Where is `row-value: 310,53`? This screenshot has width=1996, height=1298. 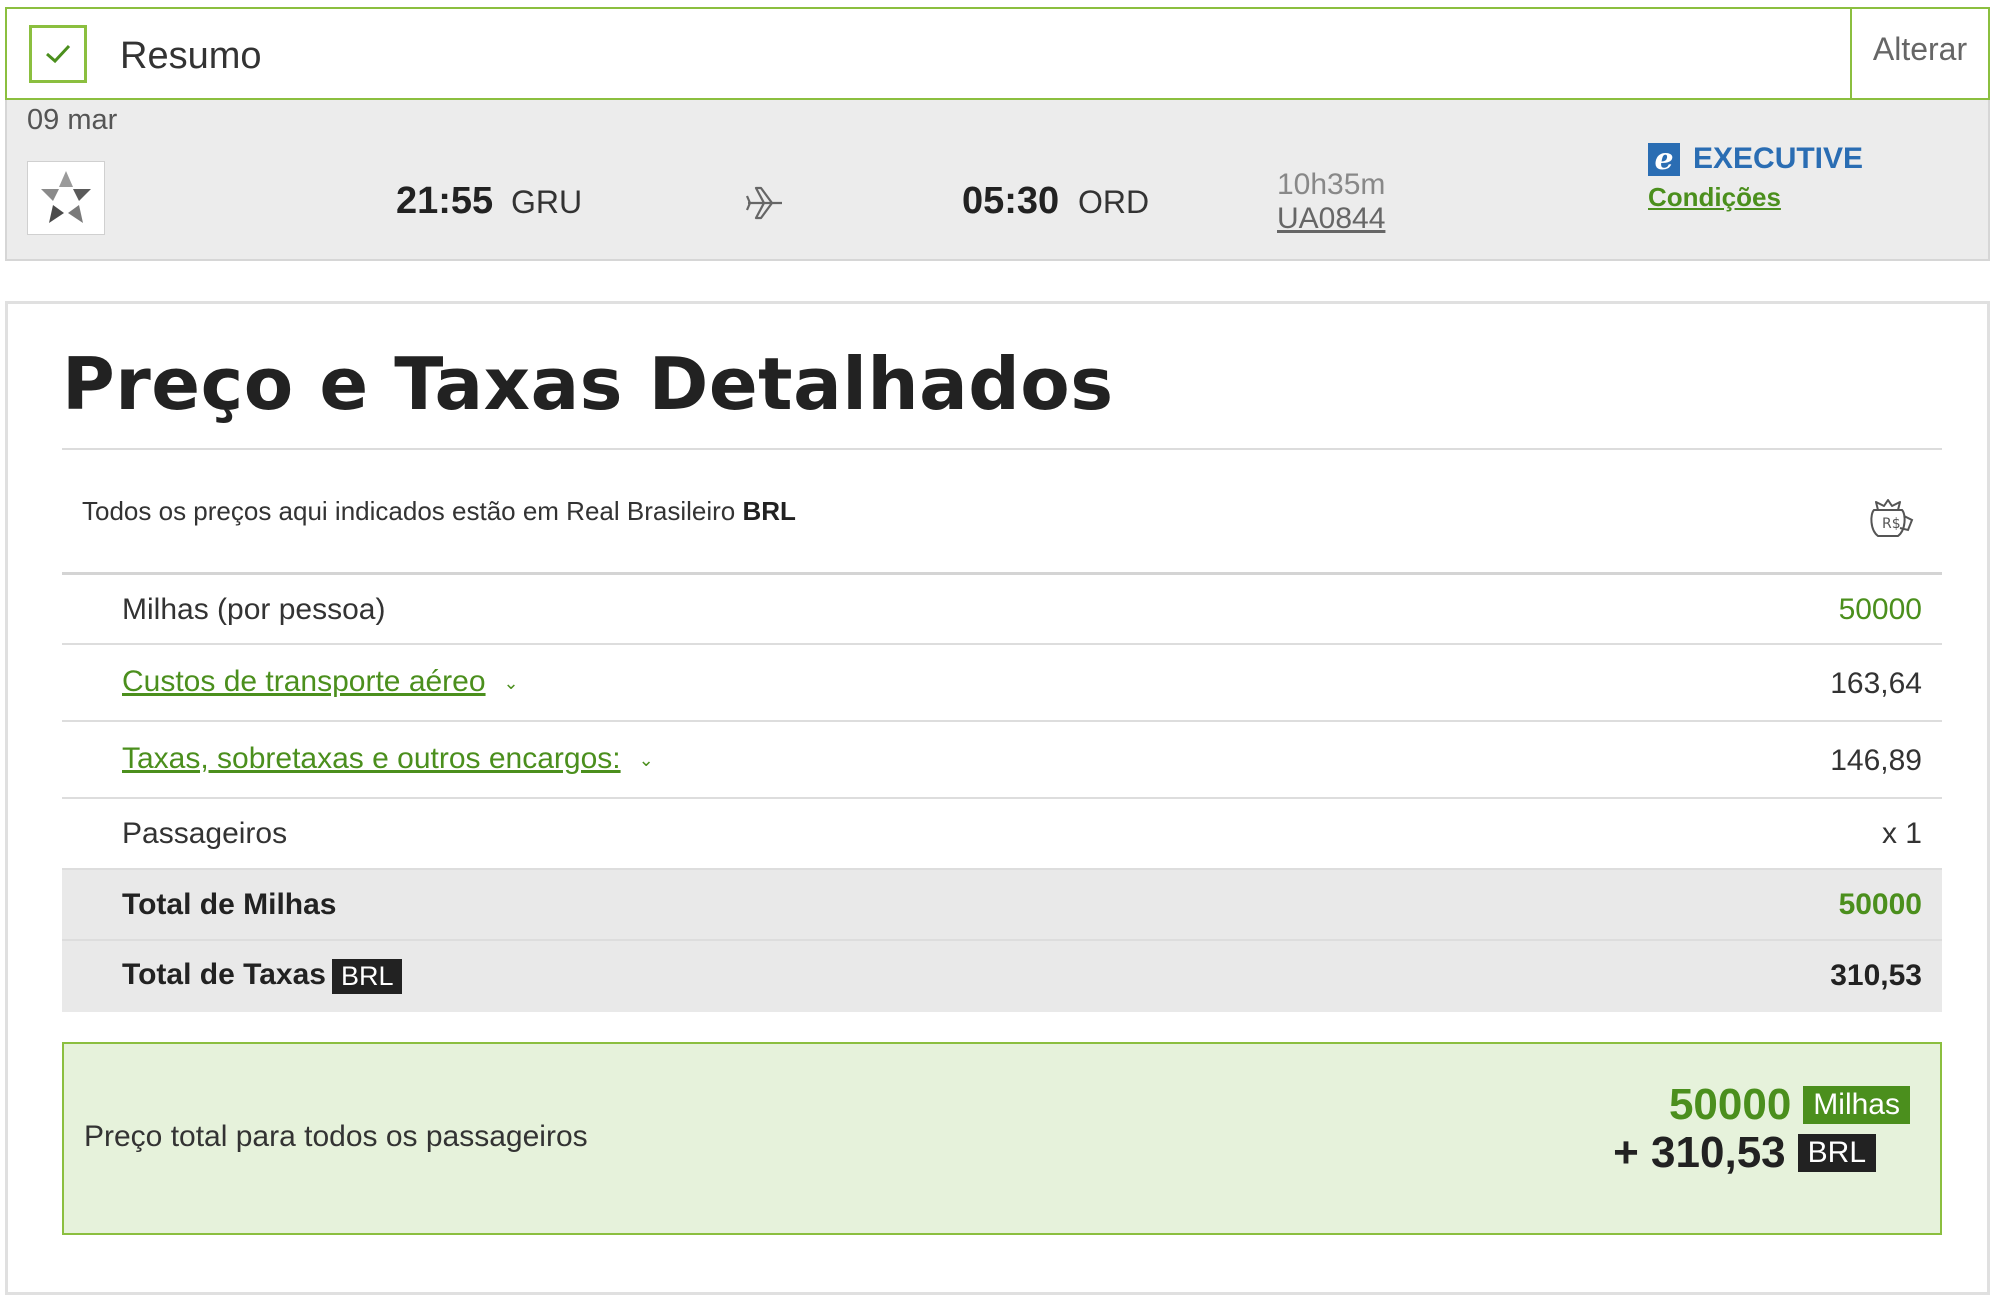 row-value: 310,53 is located at coordinates (1876, 975).